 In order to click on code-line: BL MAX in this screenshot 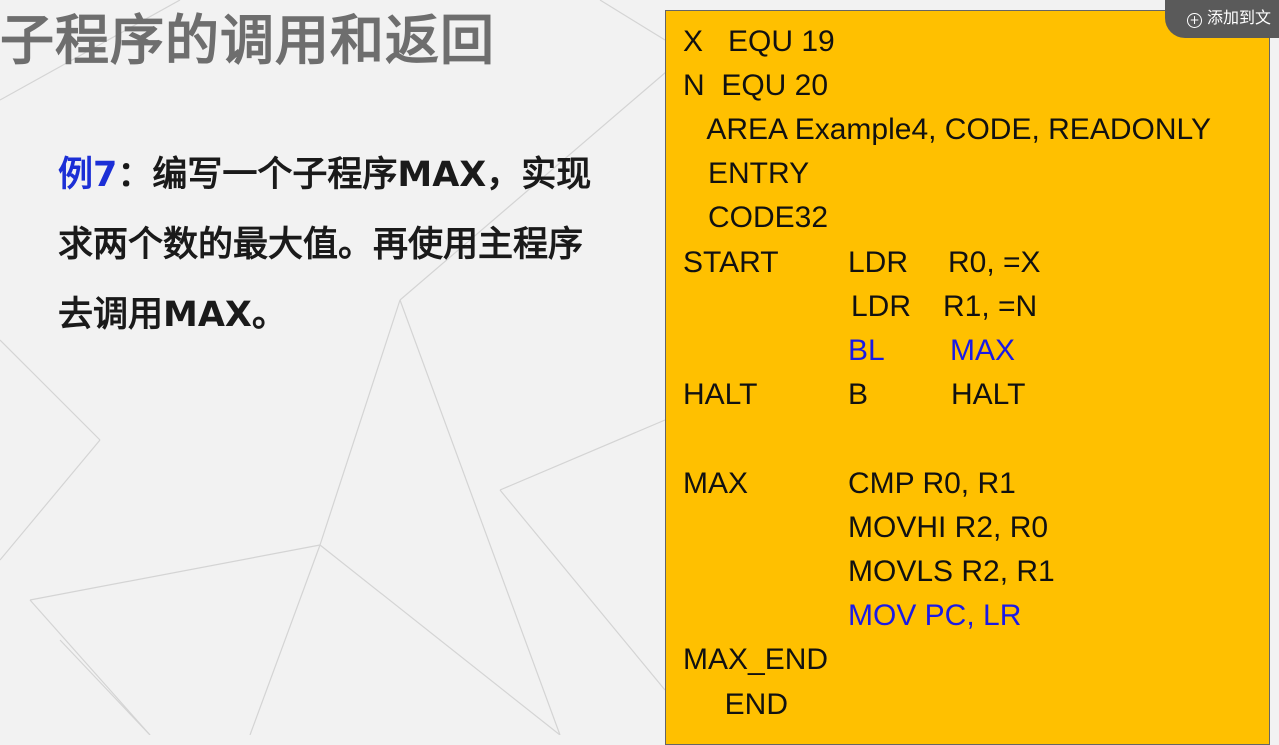, I will do `click(849, 351)`.